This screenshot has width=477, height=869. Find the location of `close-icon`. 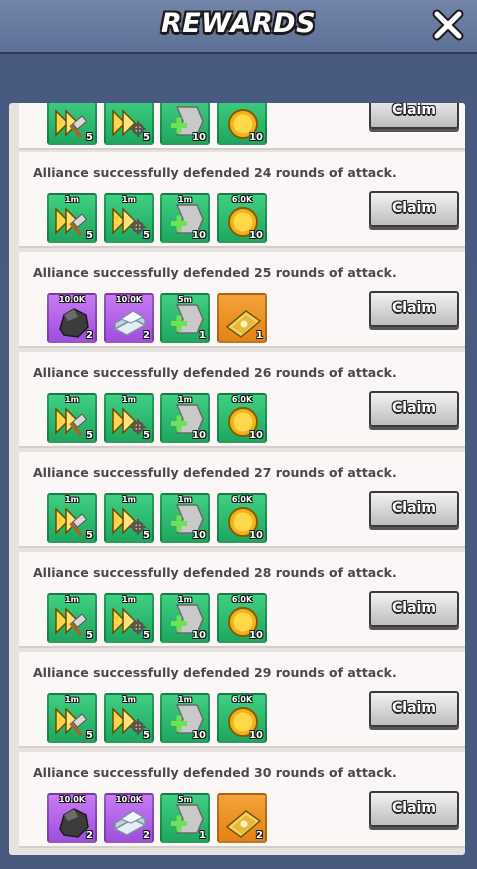

close-icon is located at coordinates (448, 25).